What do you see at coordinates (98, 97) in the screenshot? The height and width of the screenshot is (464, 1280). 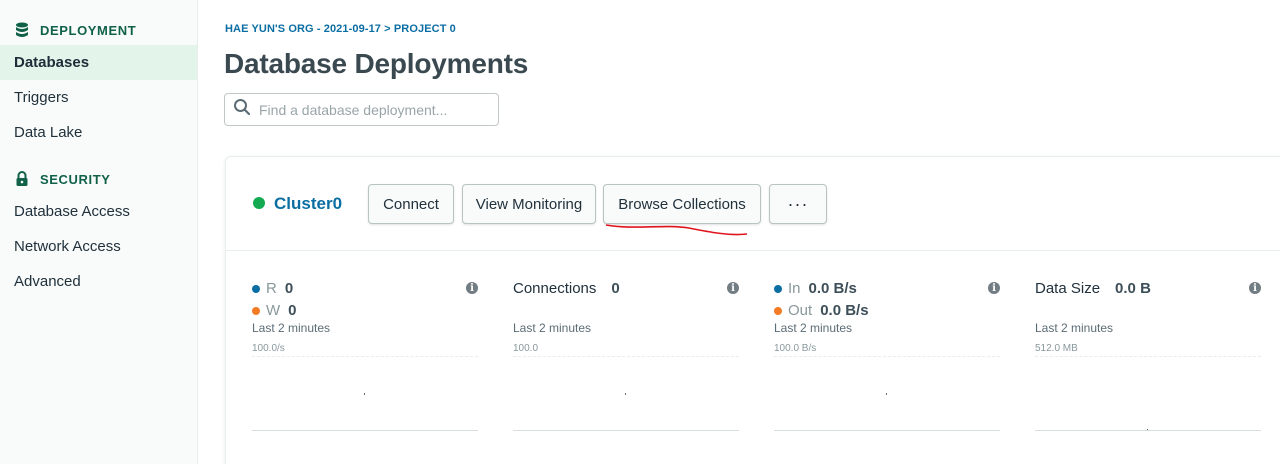 I see `sidebar-item-triggers: Triggers` at bounding box center [98, 97].